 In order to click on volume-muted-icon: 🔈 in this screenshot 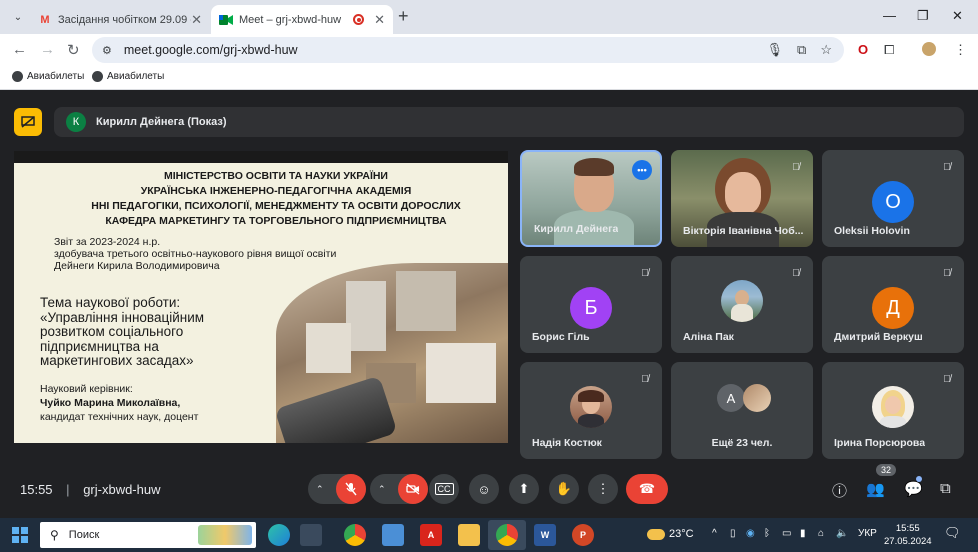, I will do `click(842, 533)`.